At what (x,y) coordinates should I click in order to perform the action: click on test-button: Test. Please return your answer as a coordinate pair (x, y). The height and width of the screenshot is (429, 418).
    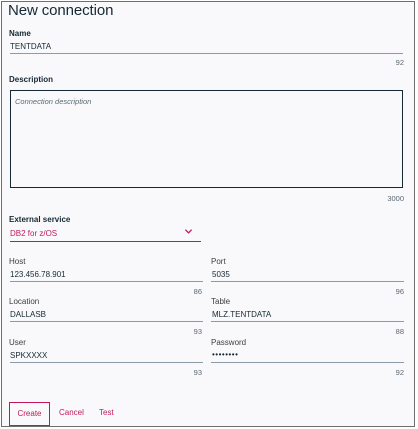
    Looking at the image, I should click on (106, 412).